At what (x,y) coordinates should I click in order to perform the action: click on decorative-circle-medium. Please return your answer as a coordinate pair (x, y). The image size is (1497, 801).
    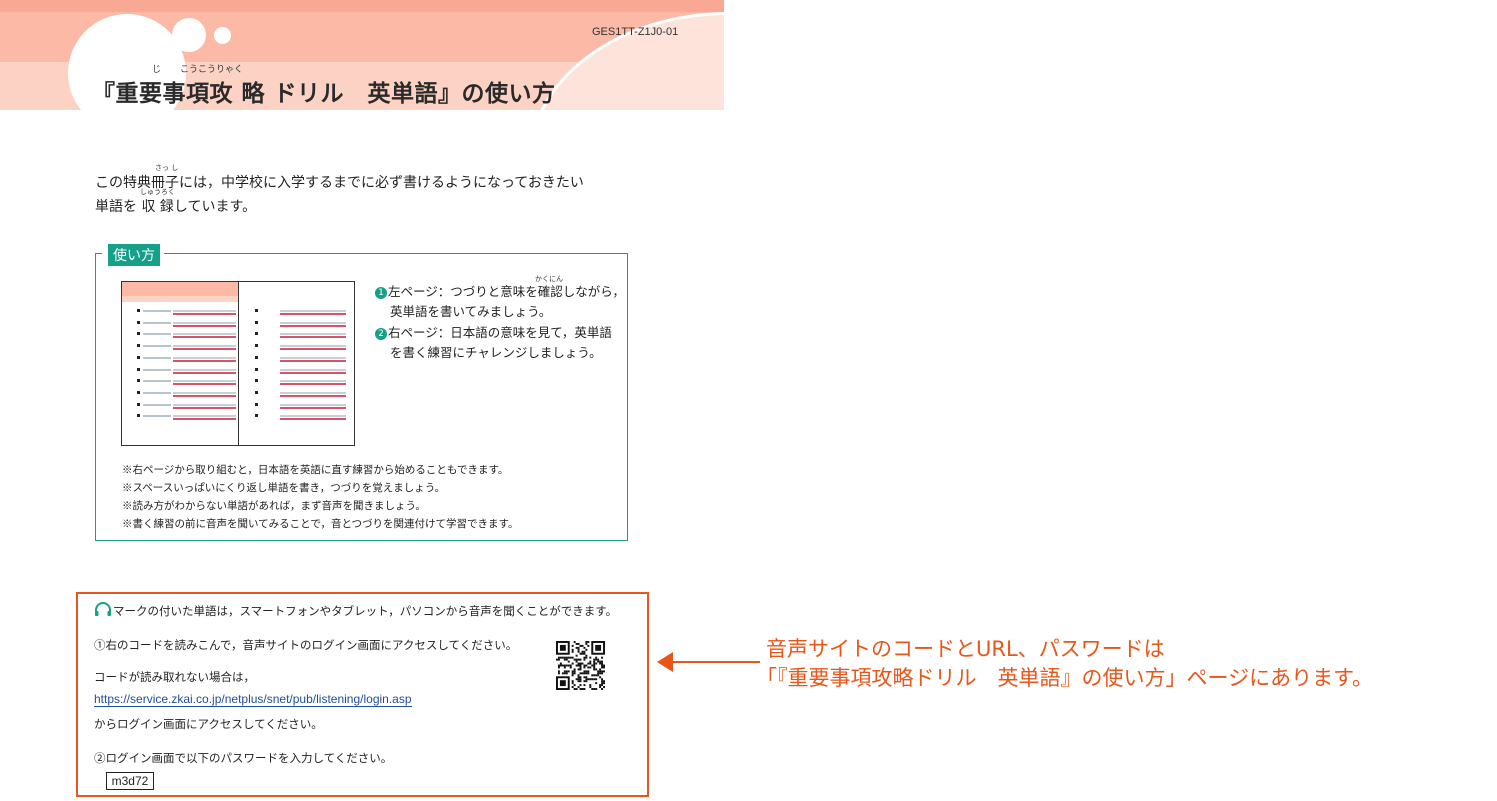
    Looking at the image, I should click on (189, 35).